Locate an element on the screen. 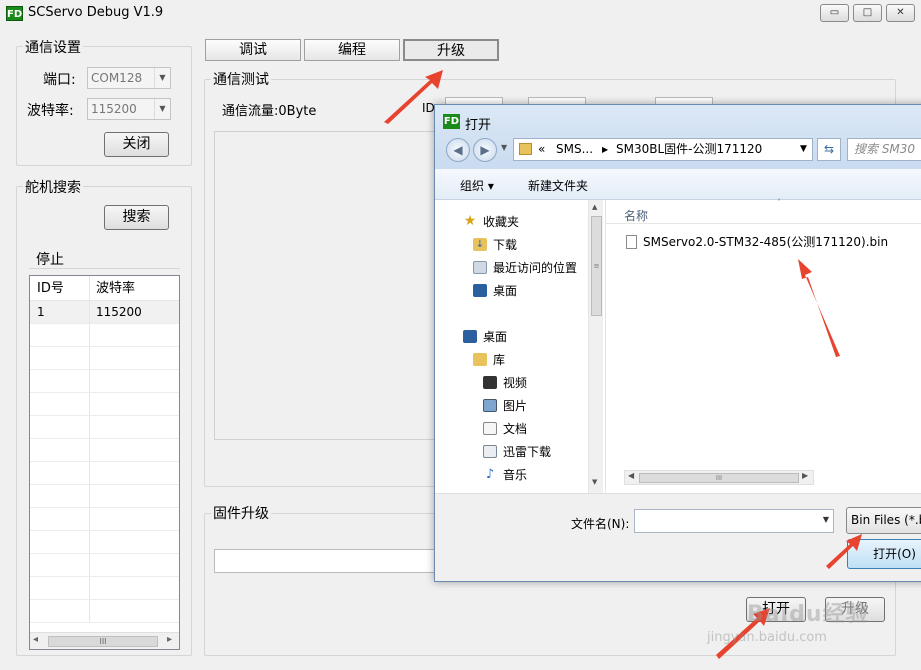 The width and height of the screenshot is (921, 670). column-name: 名称 is located at coordinates (636, 215).